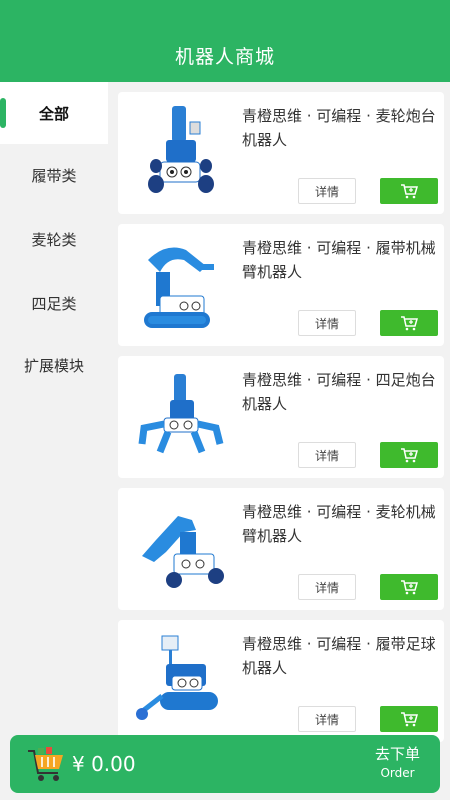  Describe the element at coordinates (225, 764) in the screenshot. I see `cart-bar: ¥ 0.00 去下单 Order` at that location.